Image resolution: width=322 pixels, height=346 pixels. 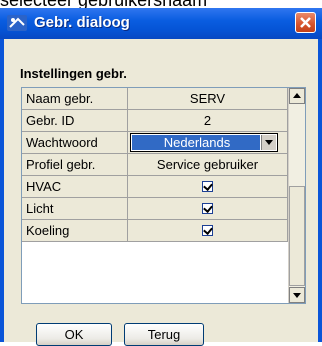 What do you see at coordinates (208, 165) in the screenshot?
I see `row-value: Service gebruiker` at bounding box center [208, 165].